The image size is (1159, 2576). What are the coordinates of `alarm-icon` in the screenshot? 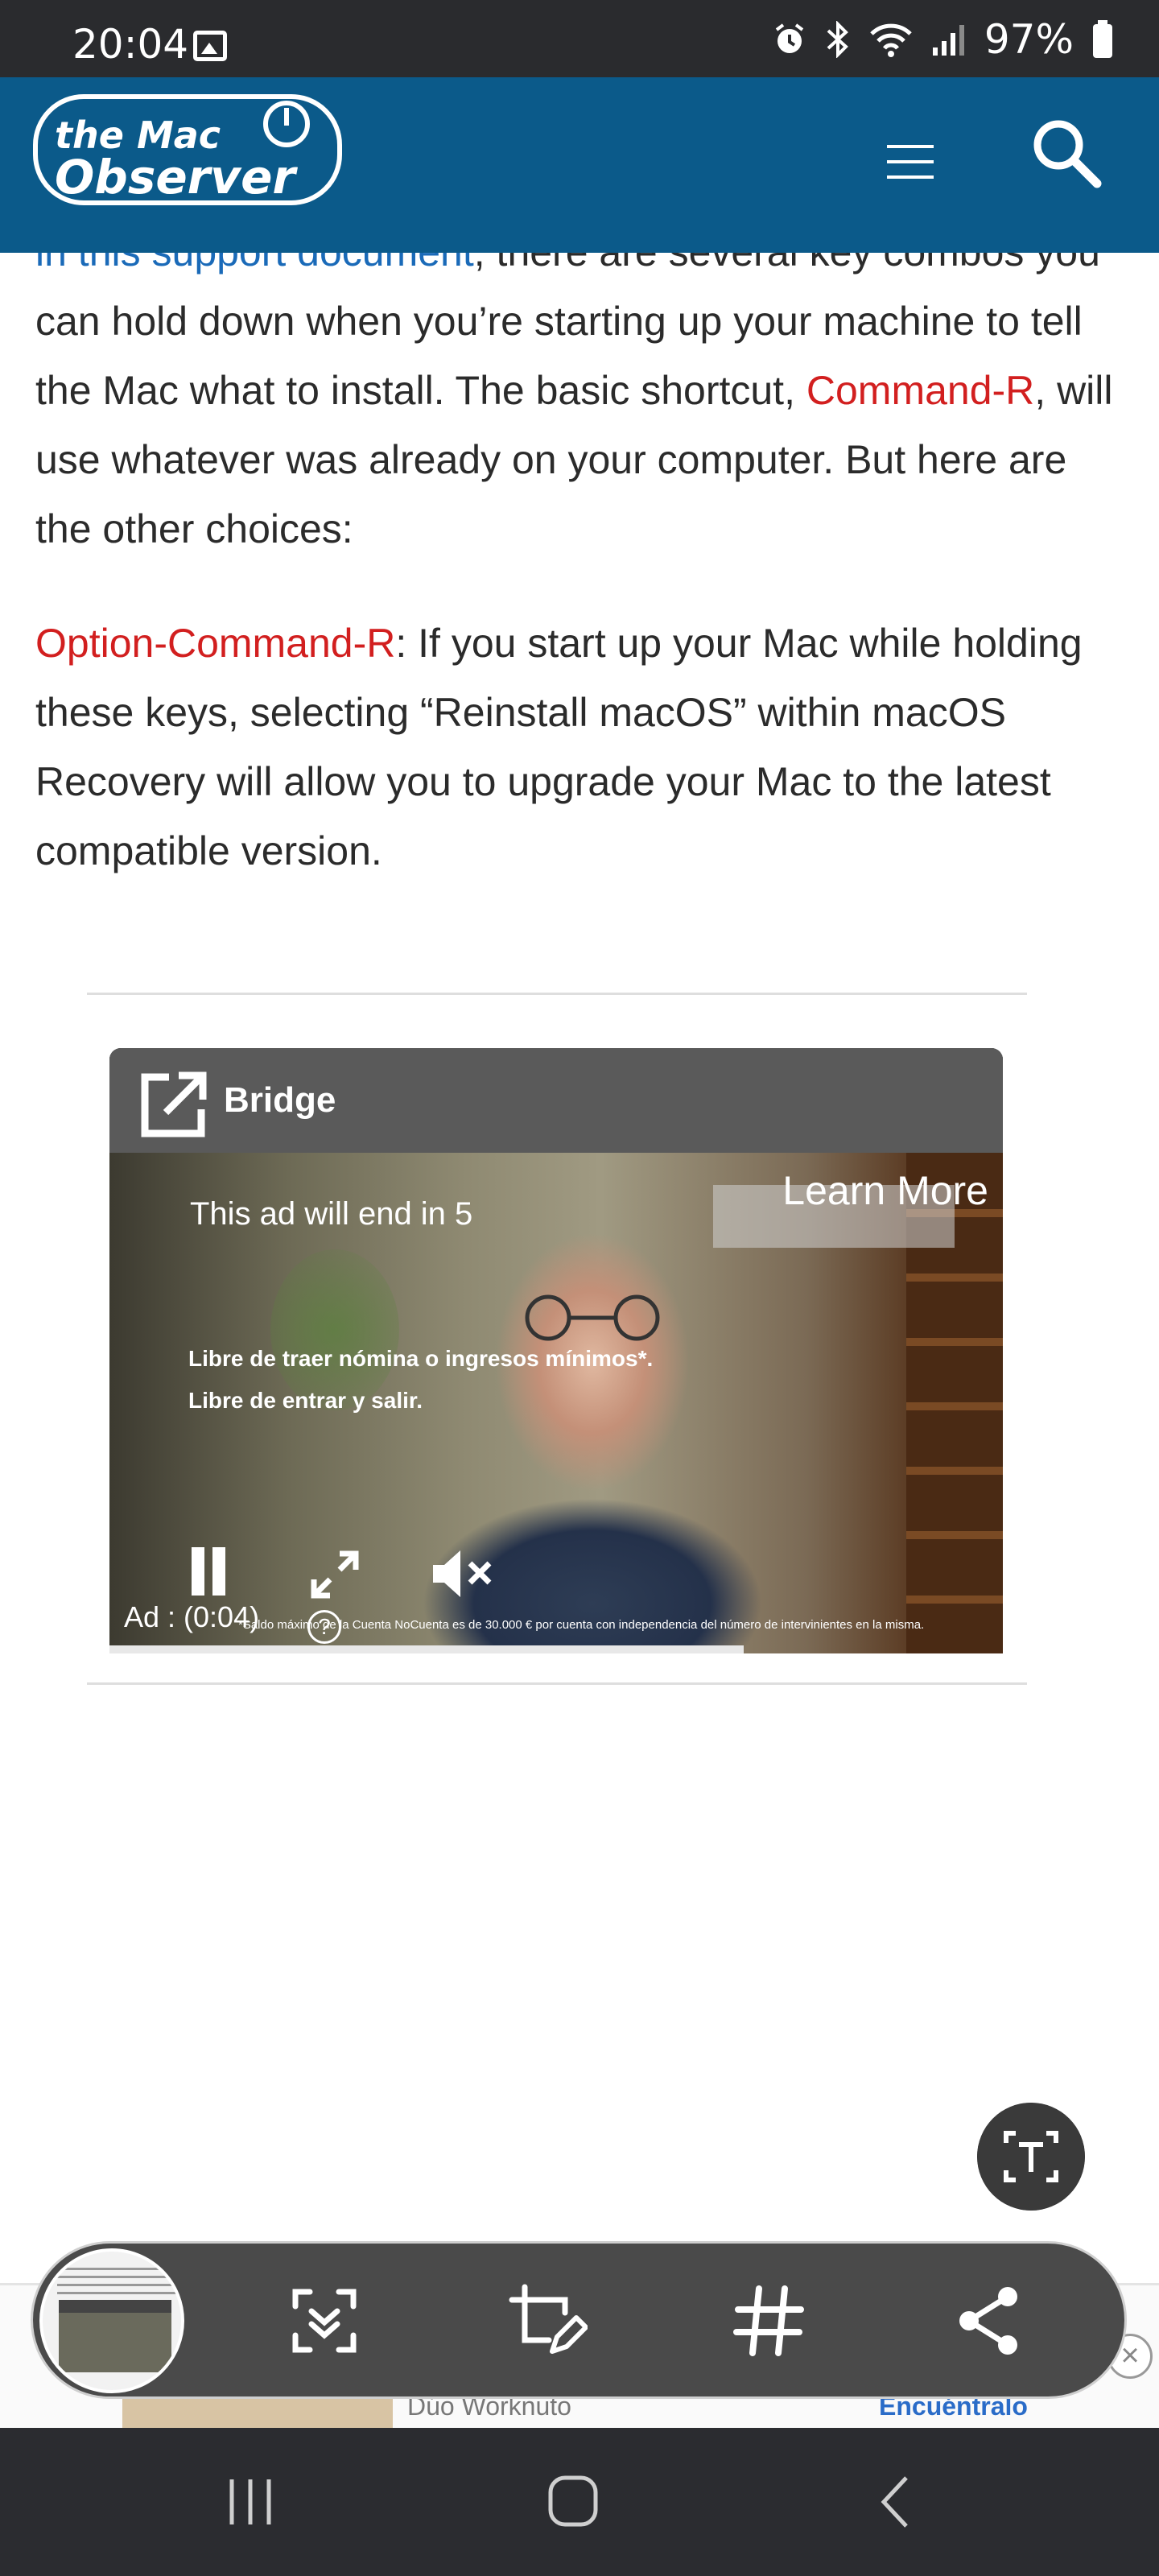 It's located at (789, 38).